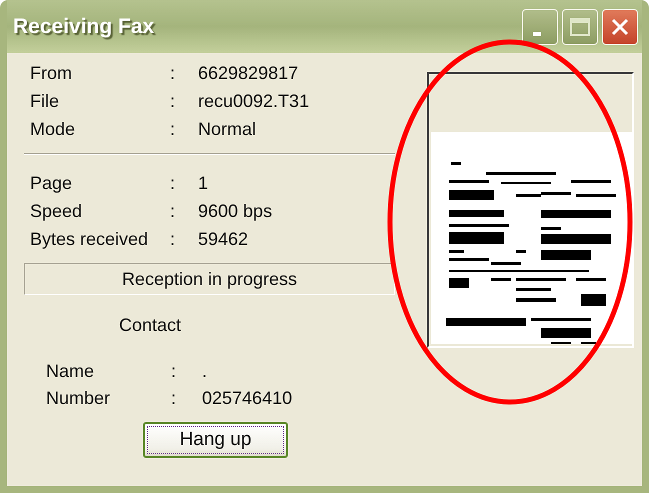  What do you see at coordinates (71, 371) in the screenshot?
I see `field-label: Name` at bounding box center [71, 371].